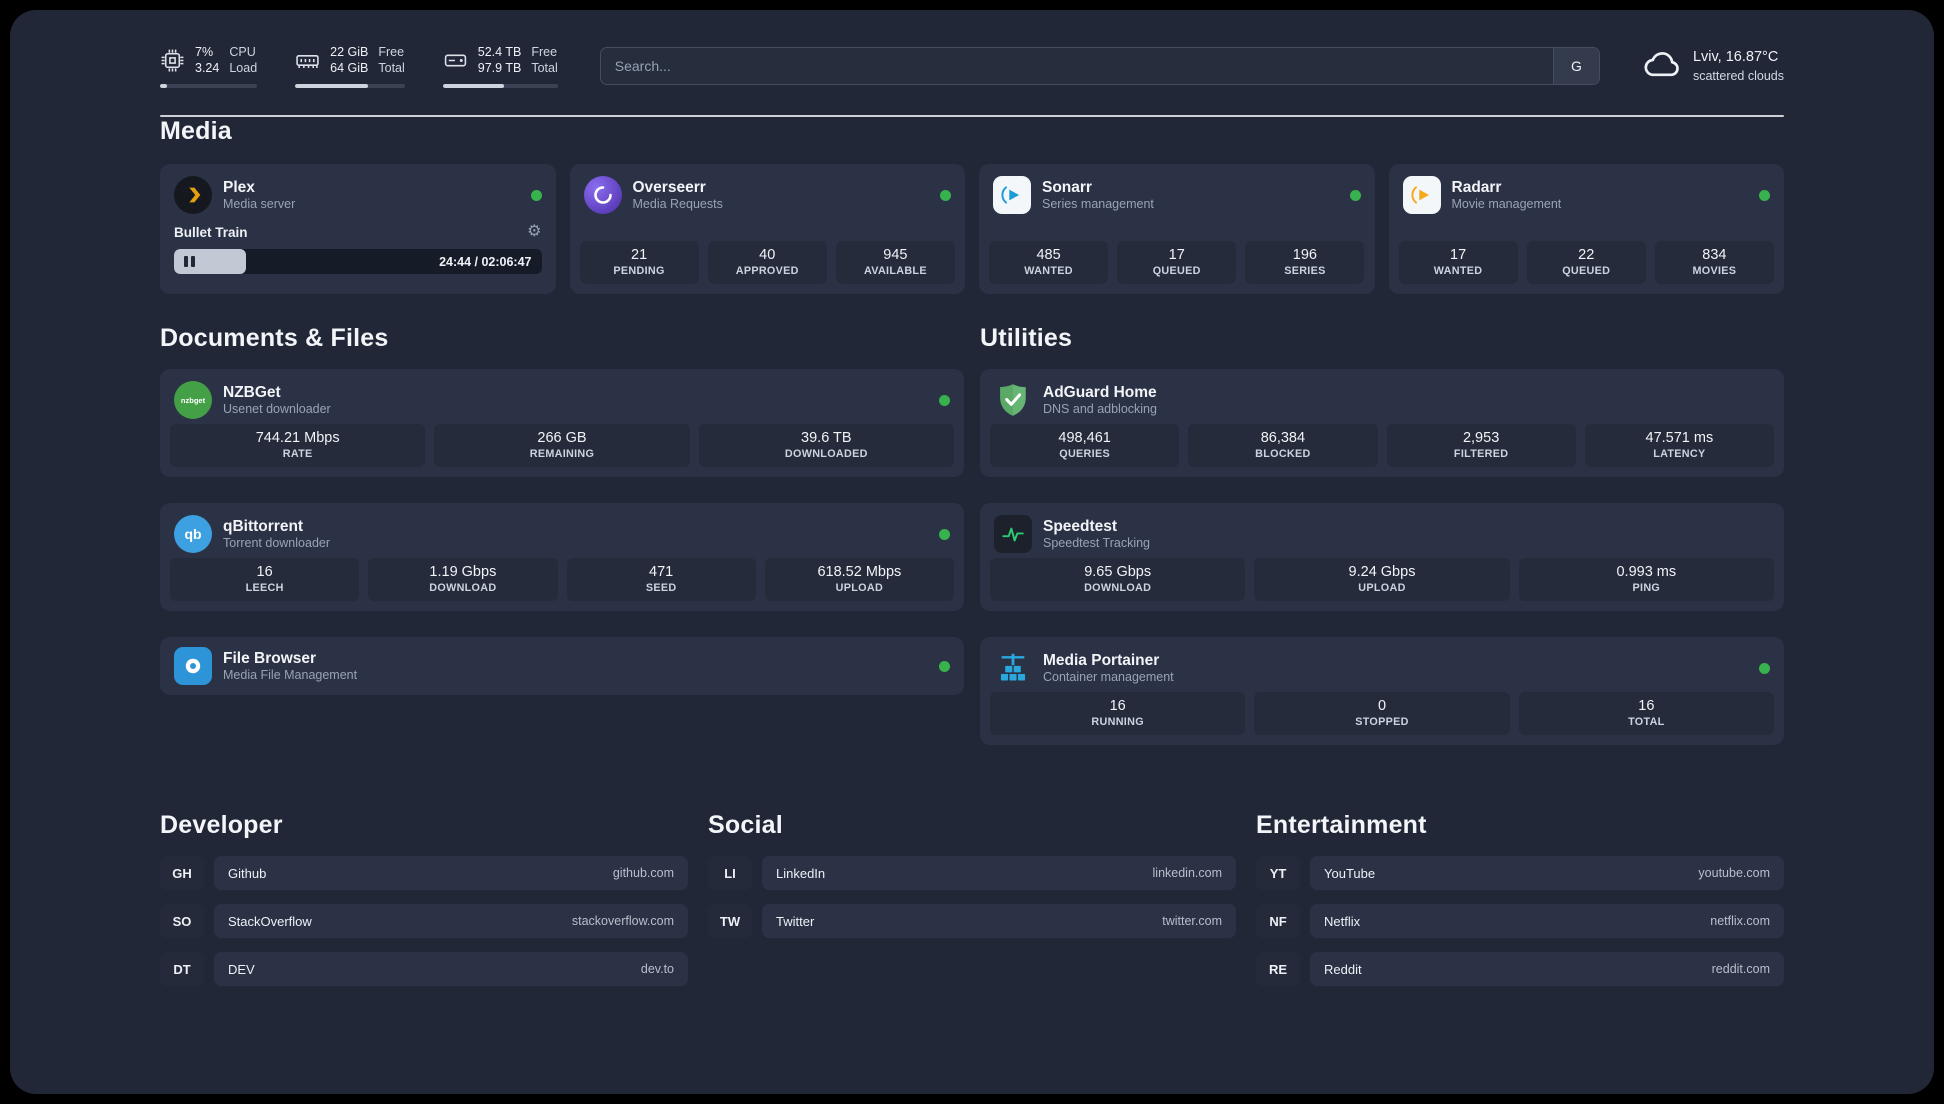  Describe the element at coordinates (1341, 825) in the screenshot. I see `entertainment-heading: Entertainment` at that location.